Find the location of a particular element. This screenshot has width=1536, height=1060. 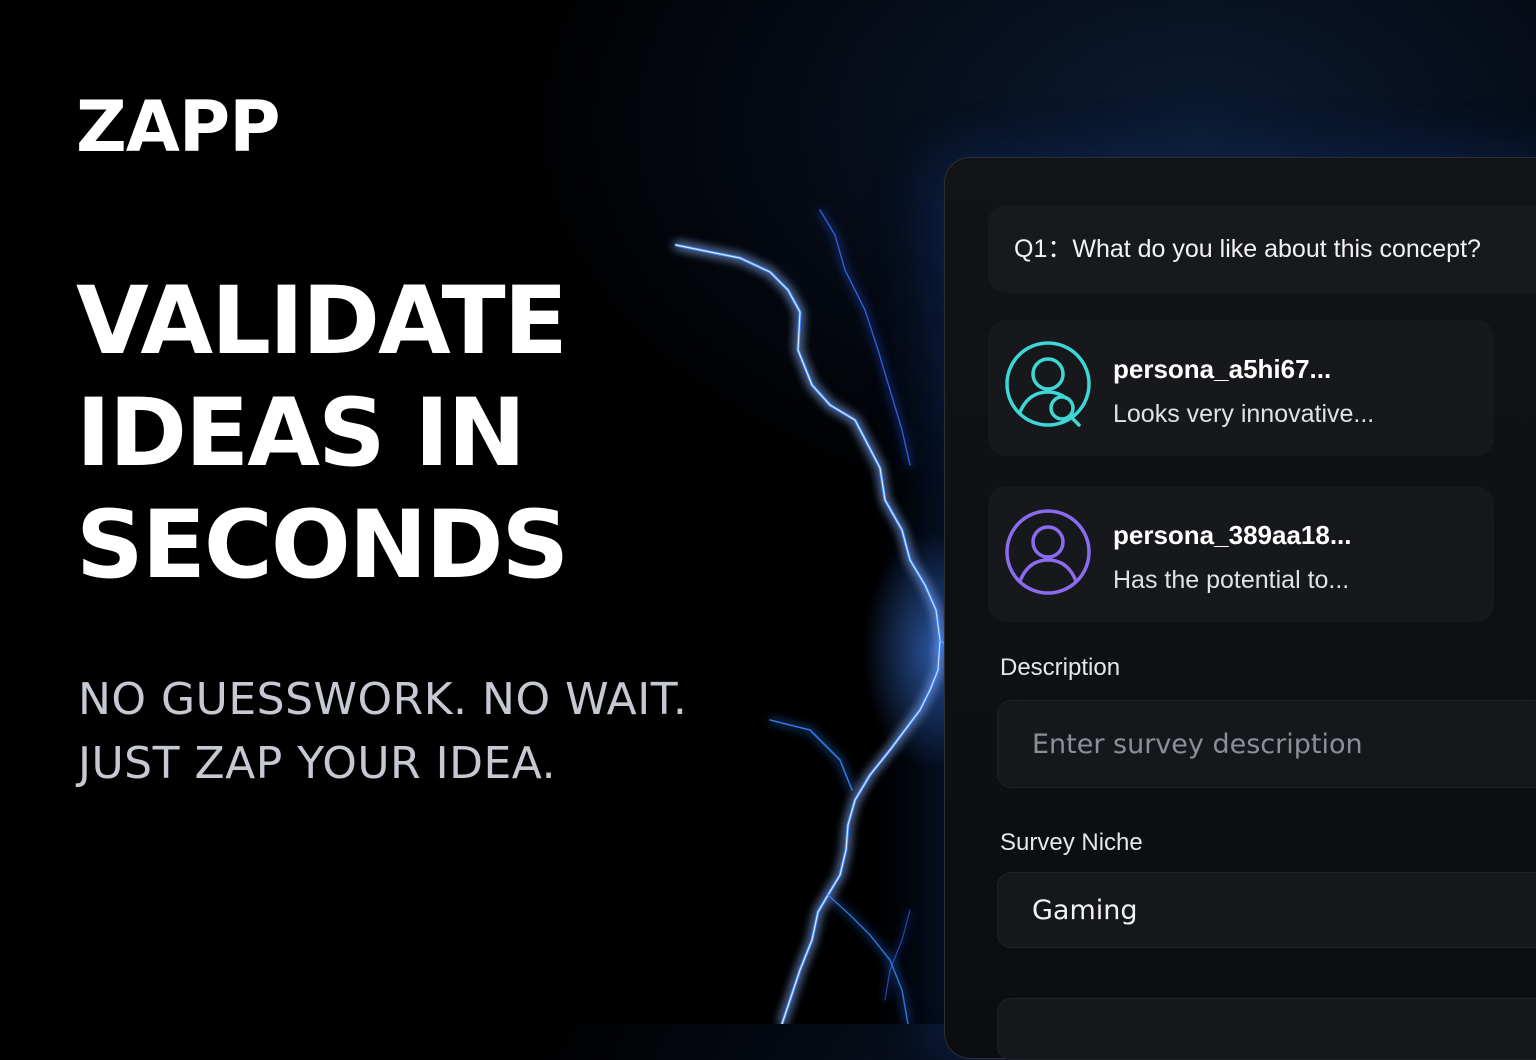

subline-line-1: NO GUESSWORK. NO WAIT. is located at coordinates (383, 699).